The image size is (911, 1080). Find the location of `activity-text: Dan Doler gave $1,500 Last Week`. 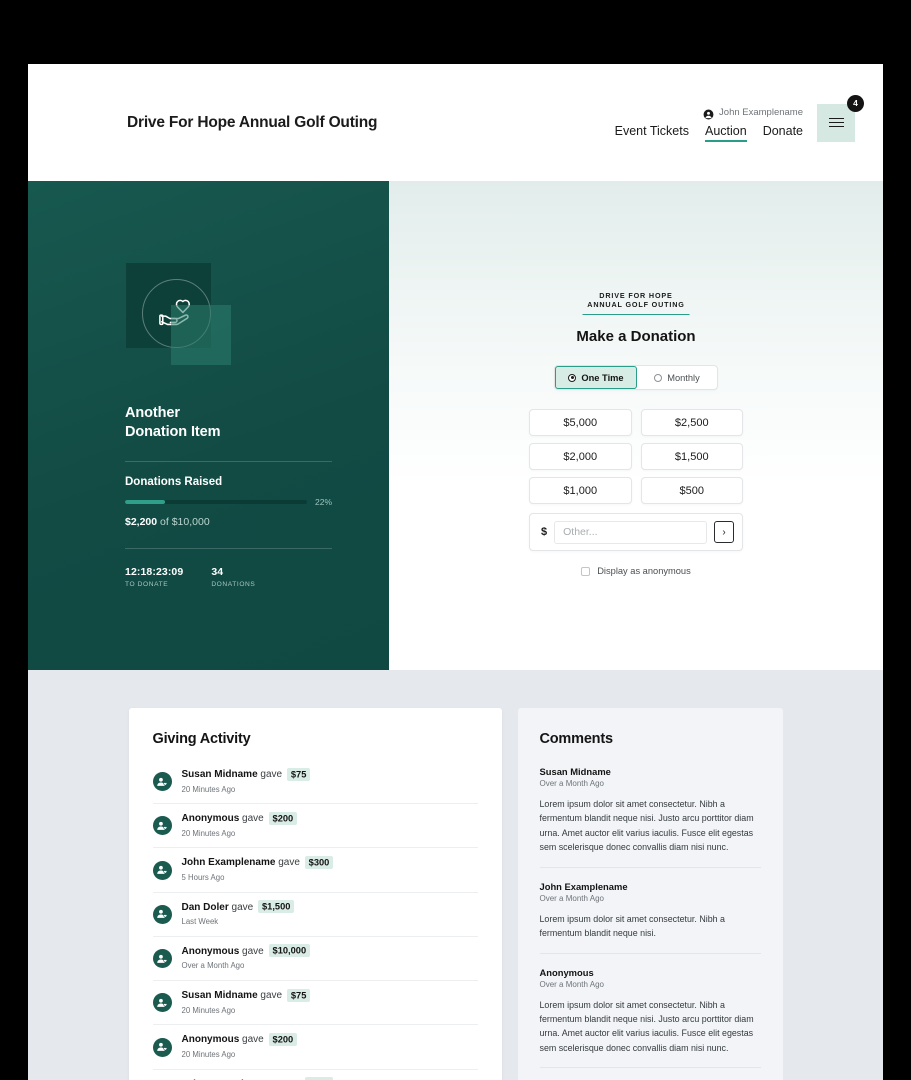

activity-text: Dan Doler gave $1,500 Last Week is located at coordinates (238, 913).